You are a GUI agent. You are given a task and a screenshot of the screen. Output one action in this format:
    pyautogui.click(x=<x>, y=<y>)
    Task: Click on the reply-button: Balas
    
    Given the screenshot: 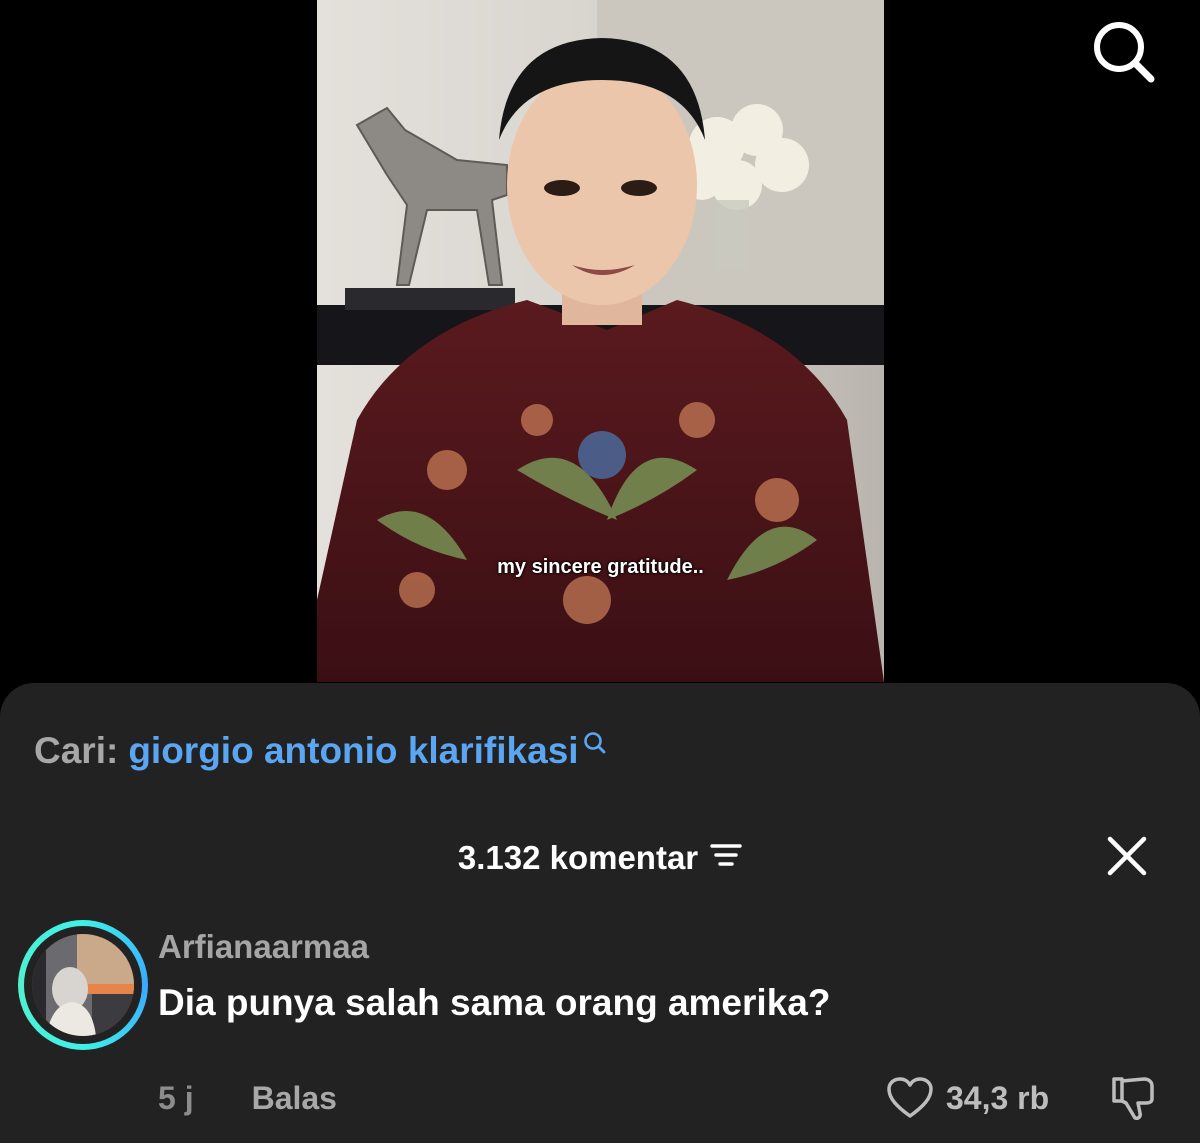 What is the action you would take?
    pyautogui.click(x=294, y=1098)
    